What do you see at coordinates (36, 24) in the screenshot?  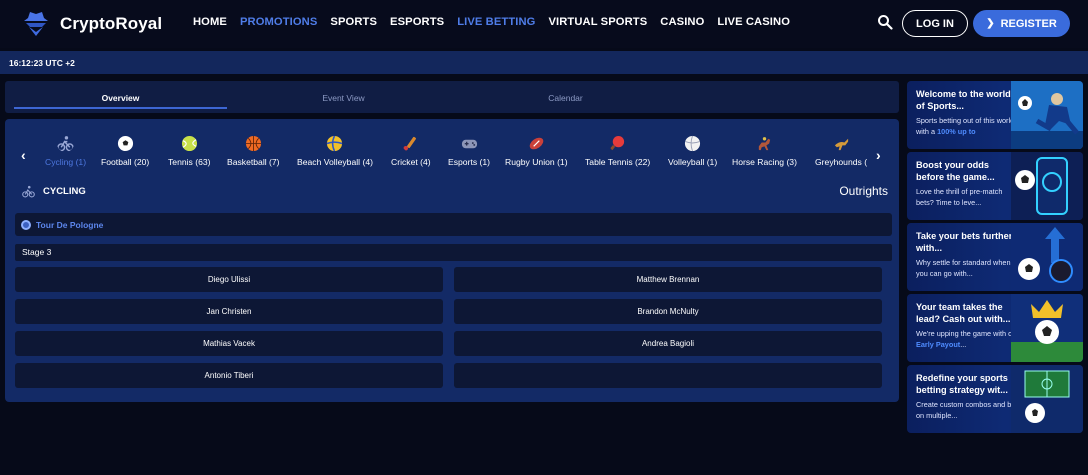 I see `detective-logo-icon` at bounding box center [36, 24].